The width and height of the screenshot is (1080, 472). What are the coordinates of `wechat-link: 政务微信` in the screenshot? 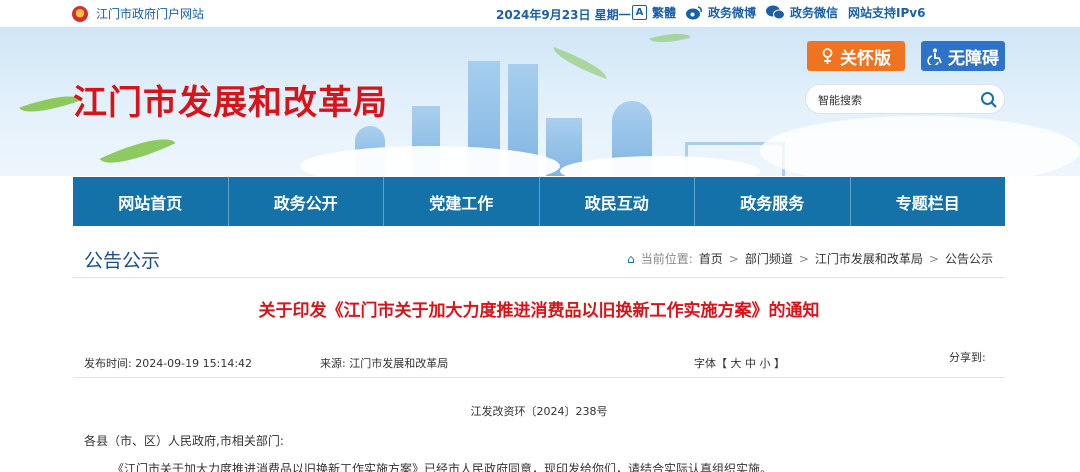 It's located at (802, 12).